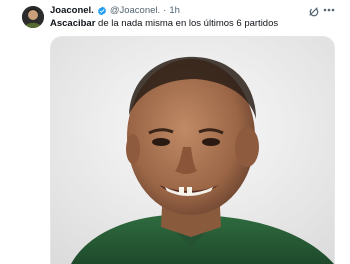 Image resolution: width=350 pixels, height=264 pixels. Describe the element at coordinates (329, 10) in the screenshot. I see `more-options-icon` at that location.